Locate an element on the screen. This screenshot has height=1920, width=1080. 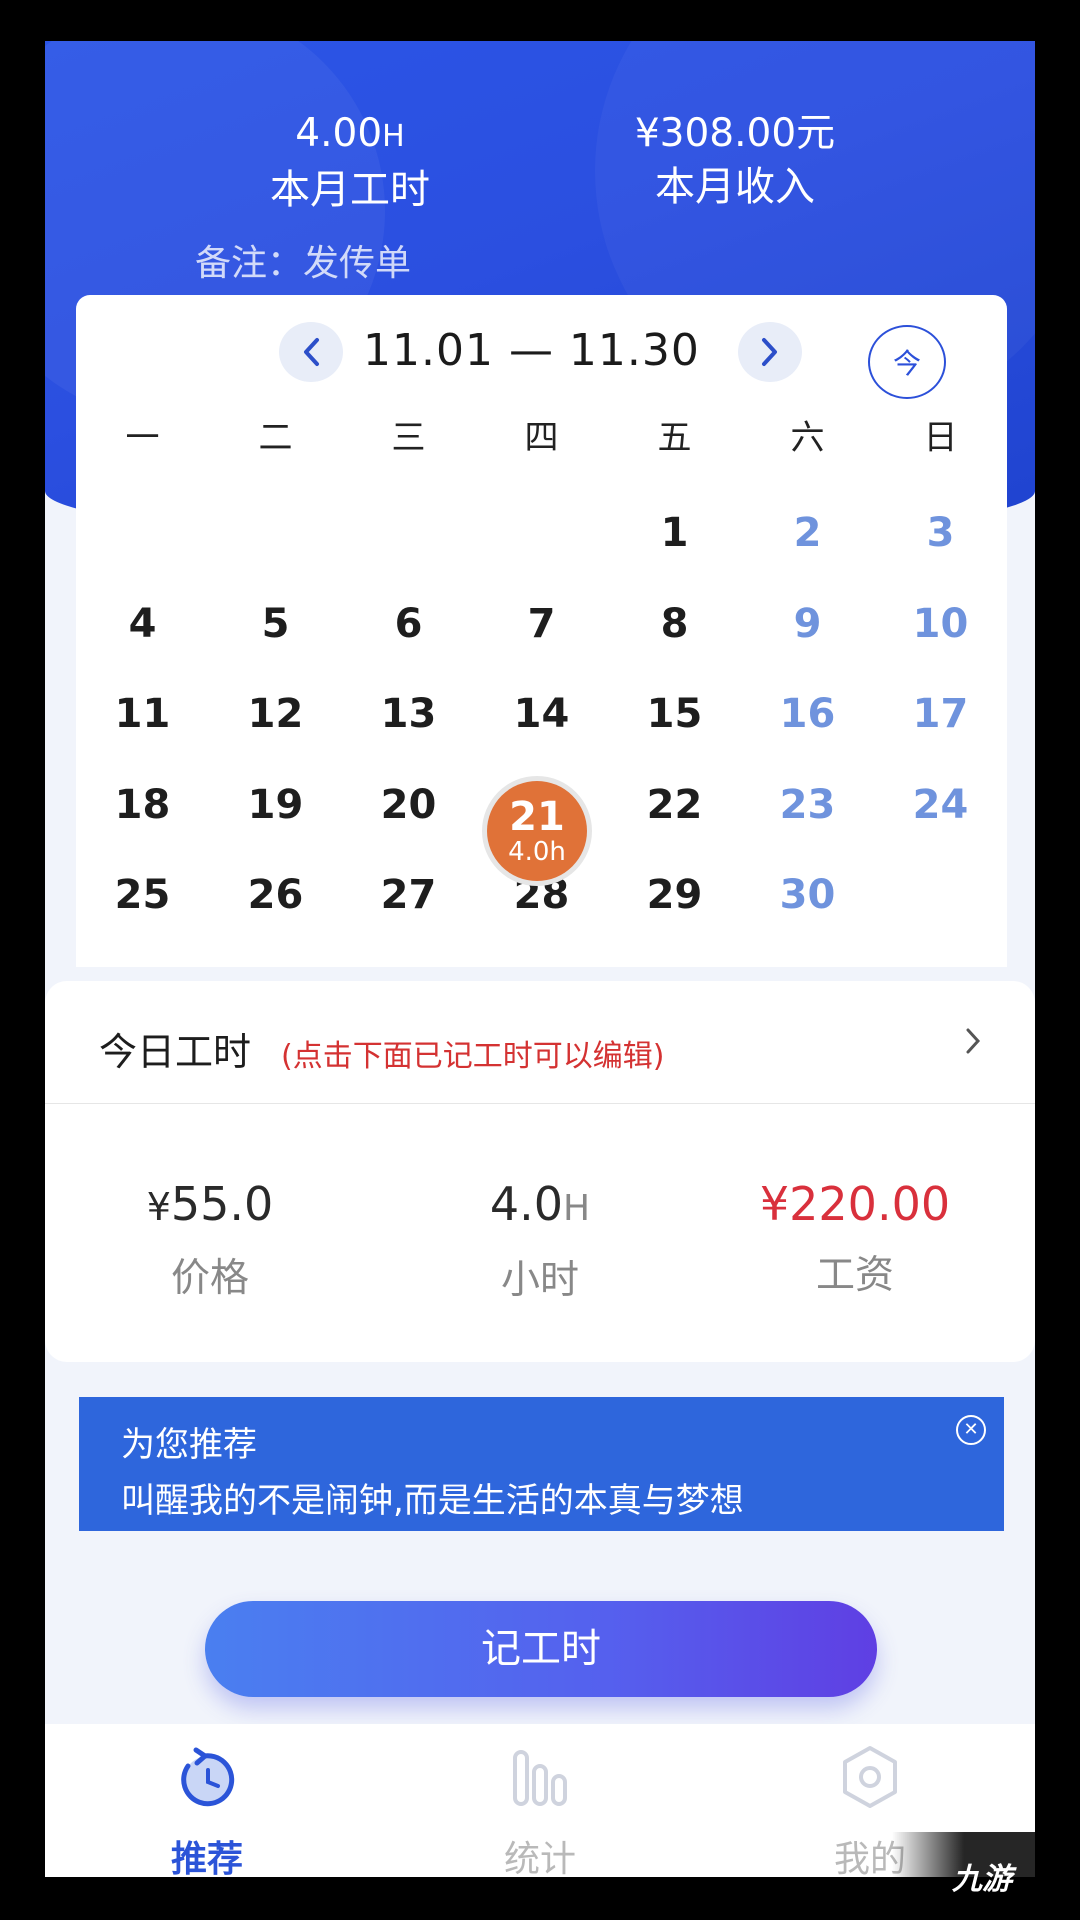
calendar-day-11: 11 is located at coordinates (142, 714).